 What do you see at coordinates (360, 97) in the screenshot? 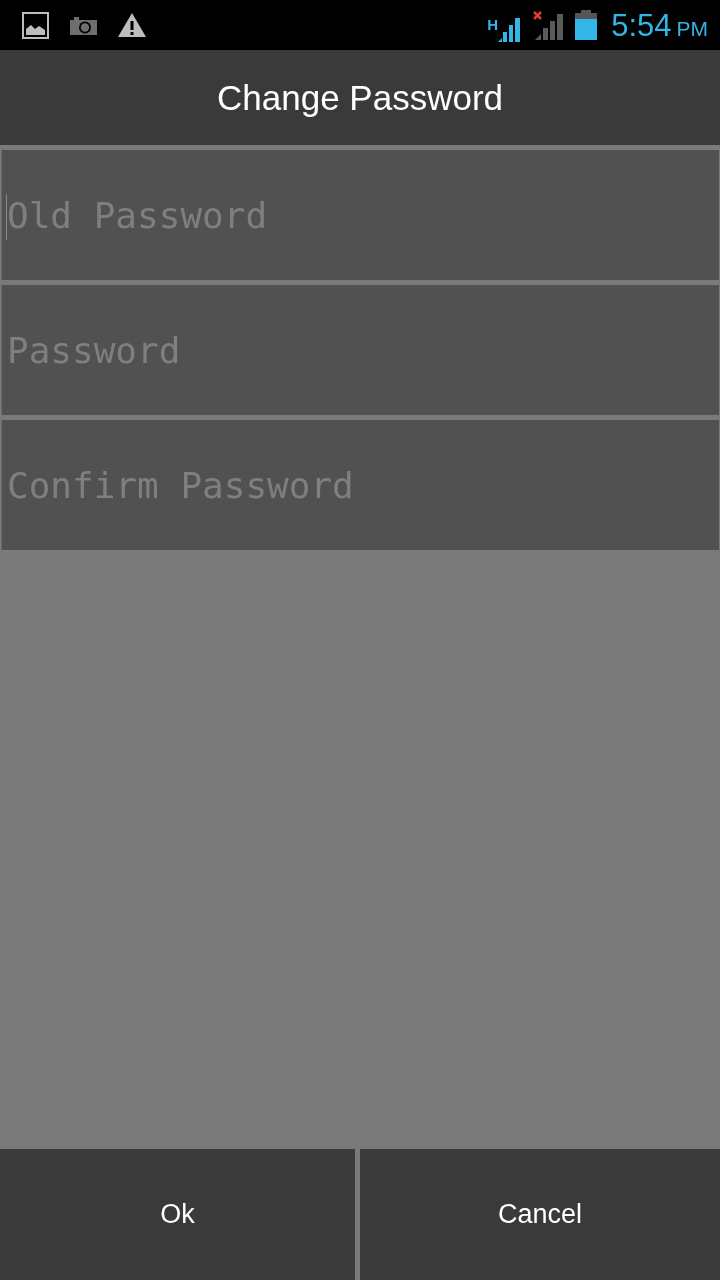
I see `dialog-title: Change Password` at bounding box center [360, 97].